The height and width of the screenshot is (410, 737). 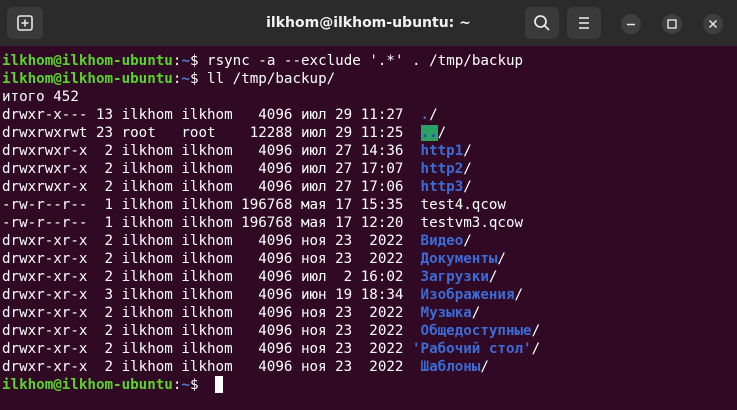 I want to click on search-icon, so click(x=542, y=23).